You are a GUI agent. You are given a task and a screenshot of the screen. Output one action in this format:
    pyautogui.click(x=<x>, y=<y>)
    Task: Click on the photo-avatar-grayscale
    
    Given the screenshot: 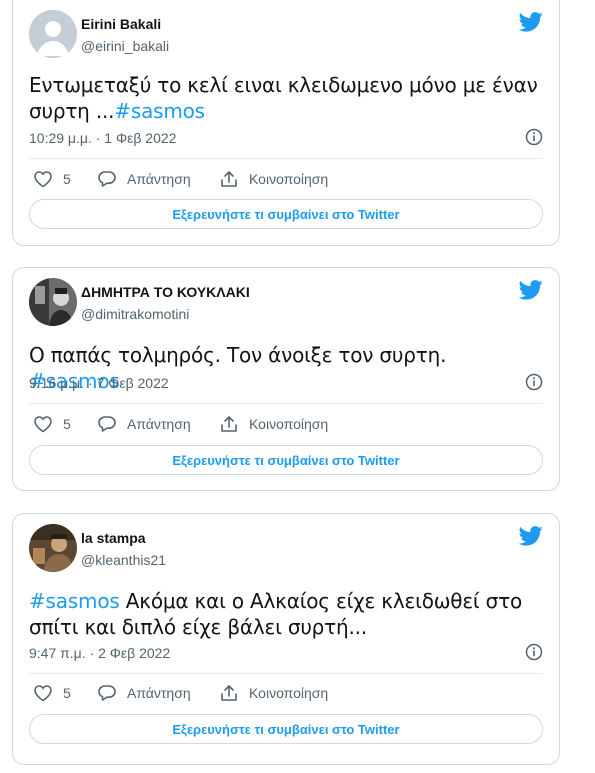 What is the action you would take?
    pyautogui.click(x=53, y=302)
    